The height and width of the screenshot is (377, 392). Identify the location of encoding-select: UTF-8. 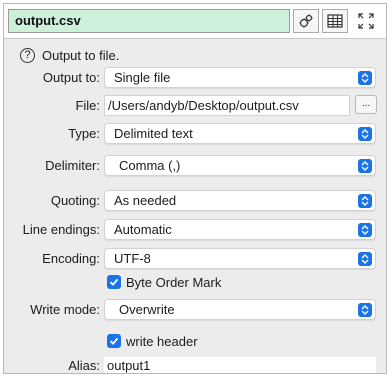
(240, 258).